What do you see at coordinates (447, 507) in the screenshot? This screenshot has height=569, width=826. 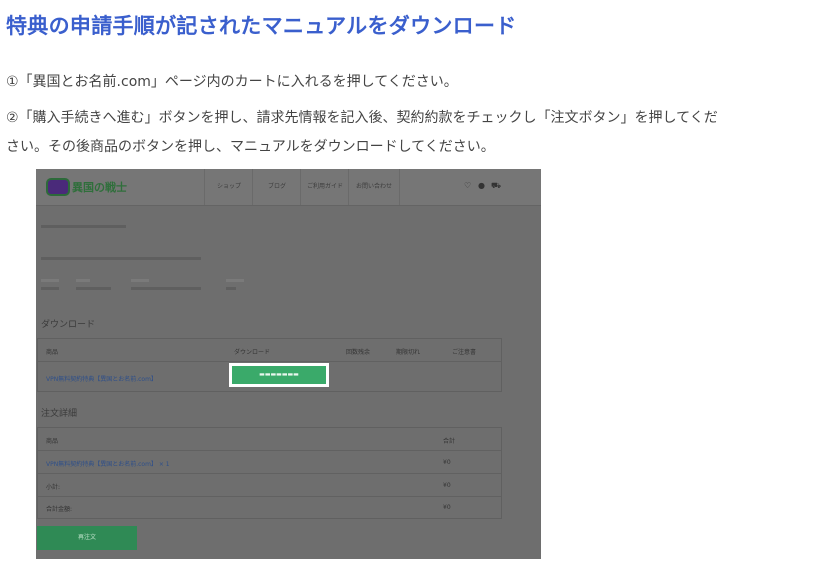 I see `total-value: ¥0` at bounding box center [447, 507].